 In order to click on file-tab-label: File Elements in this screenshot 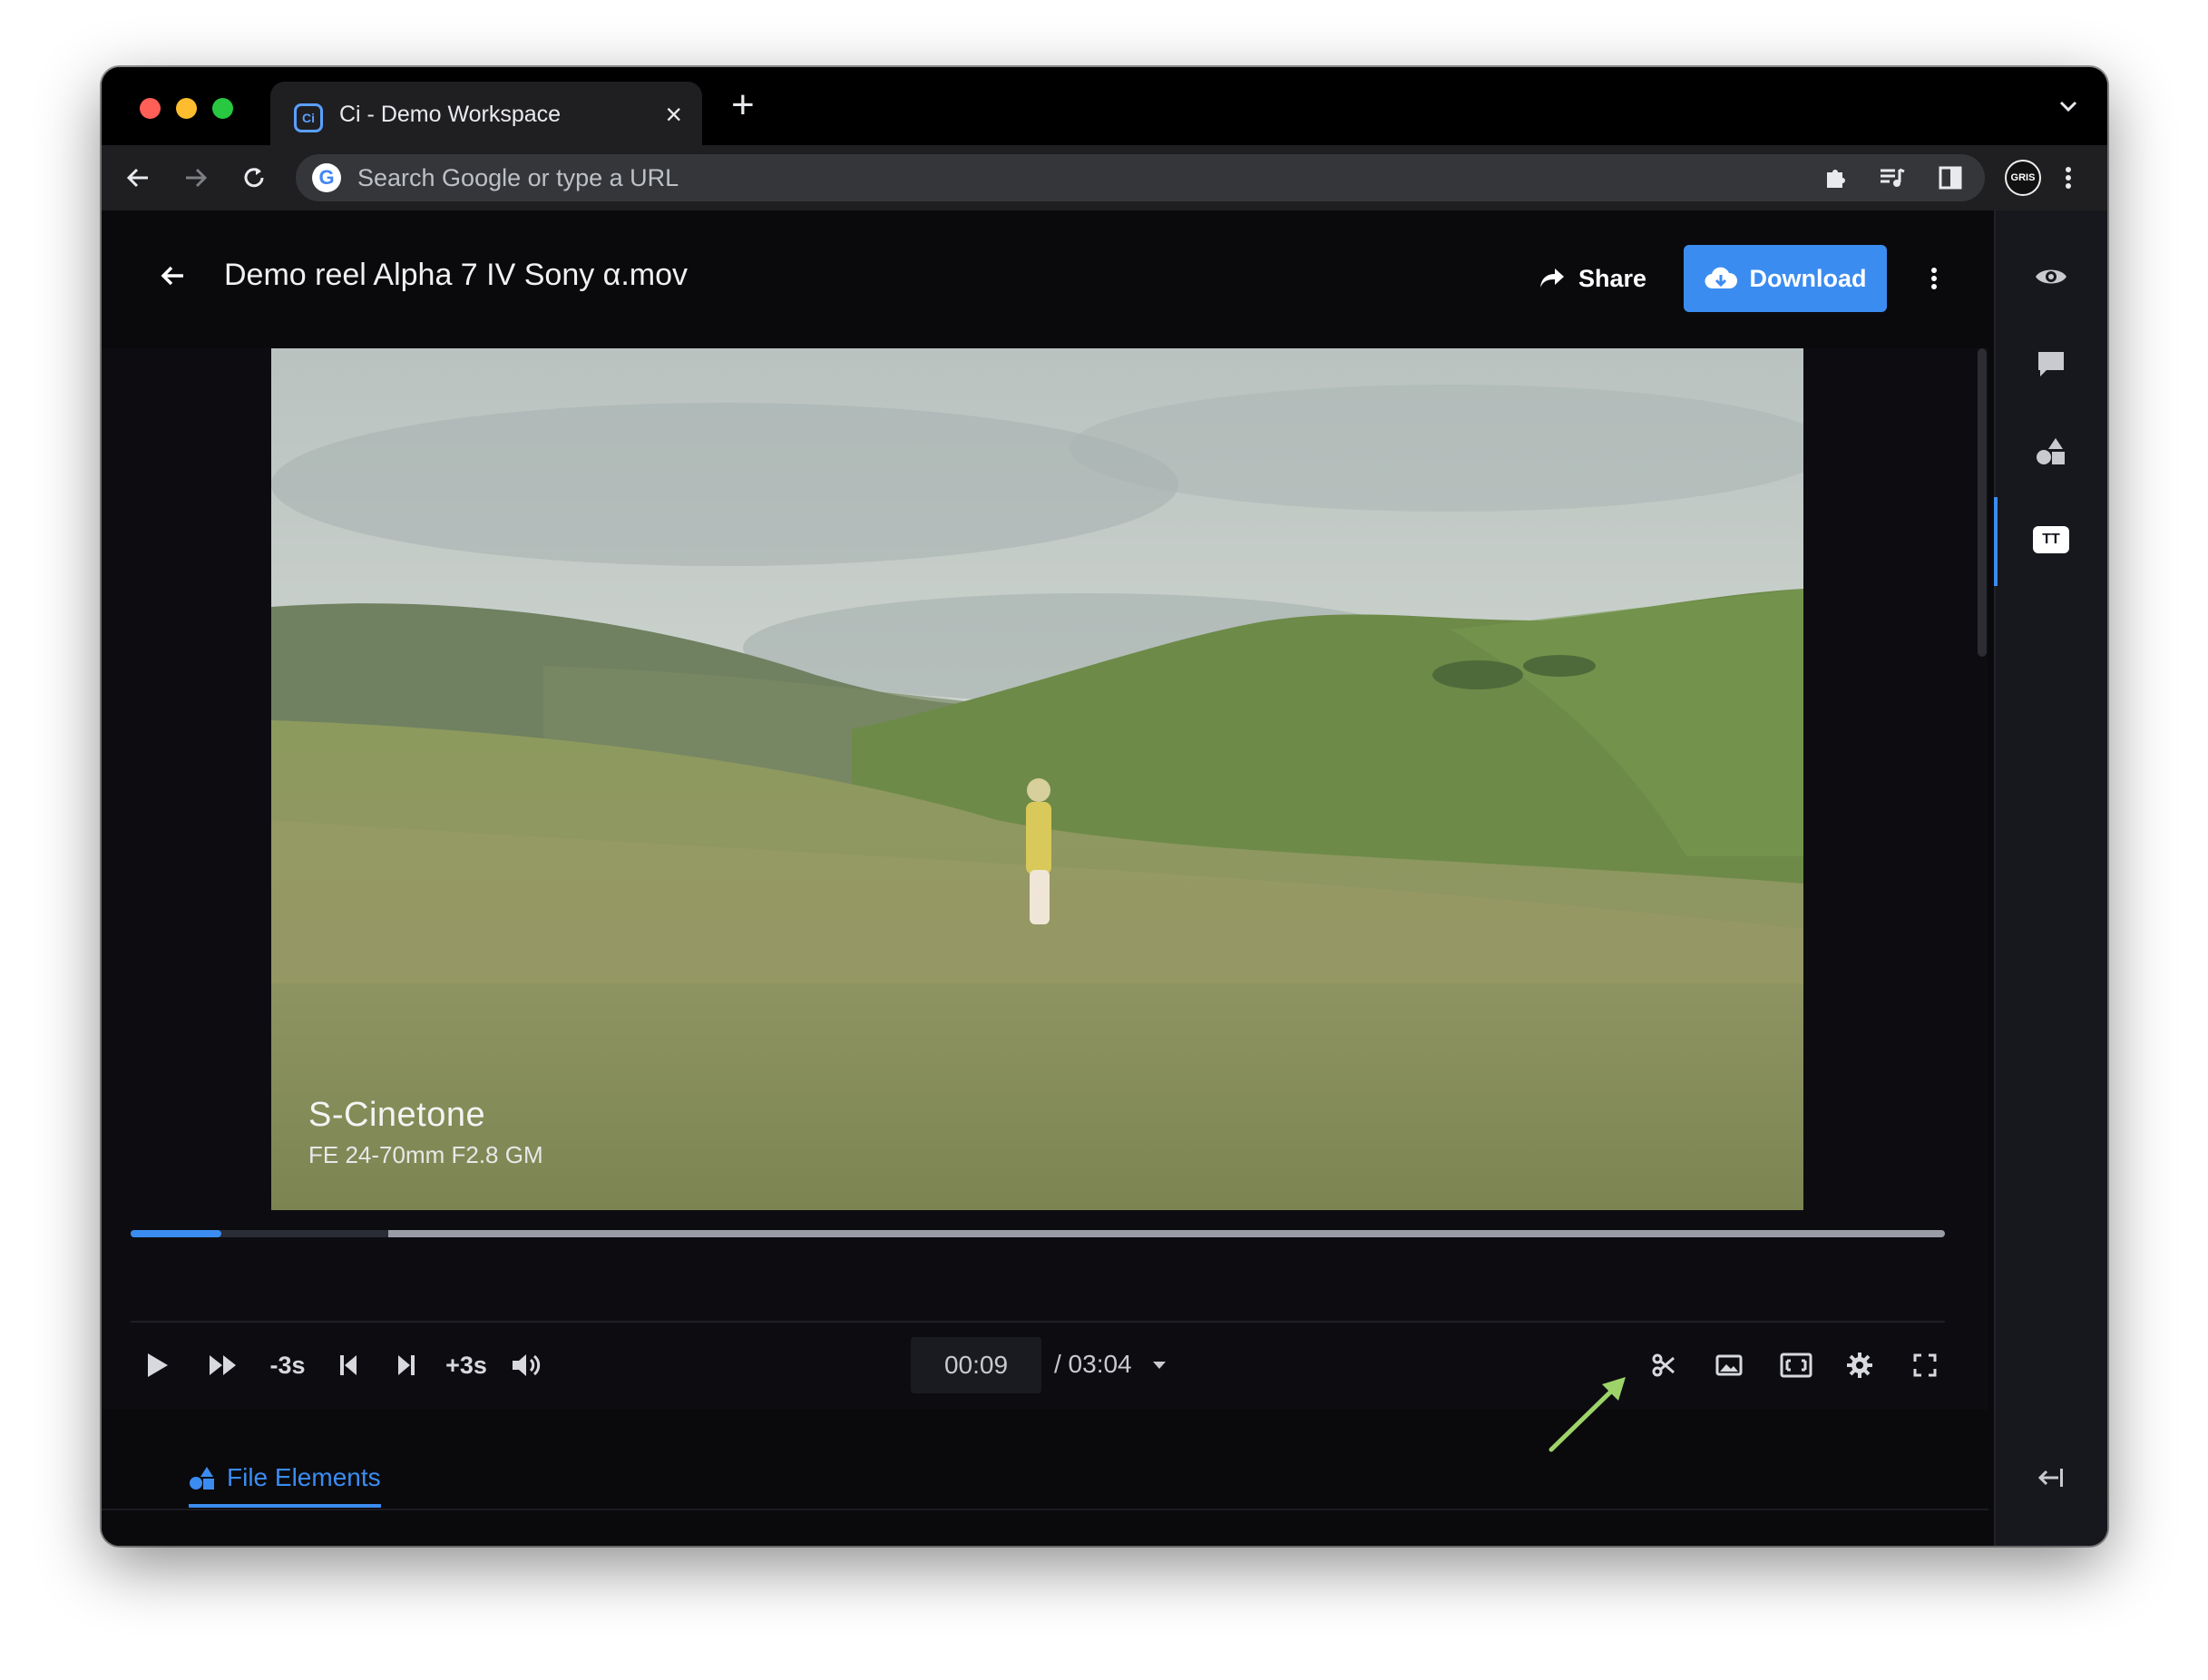, I will do `click(304, 1477)`.